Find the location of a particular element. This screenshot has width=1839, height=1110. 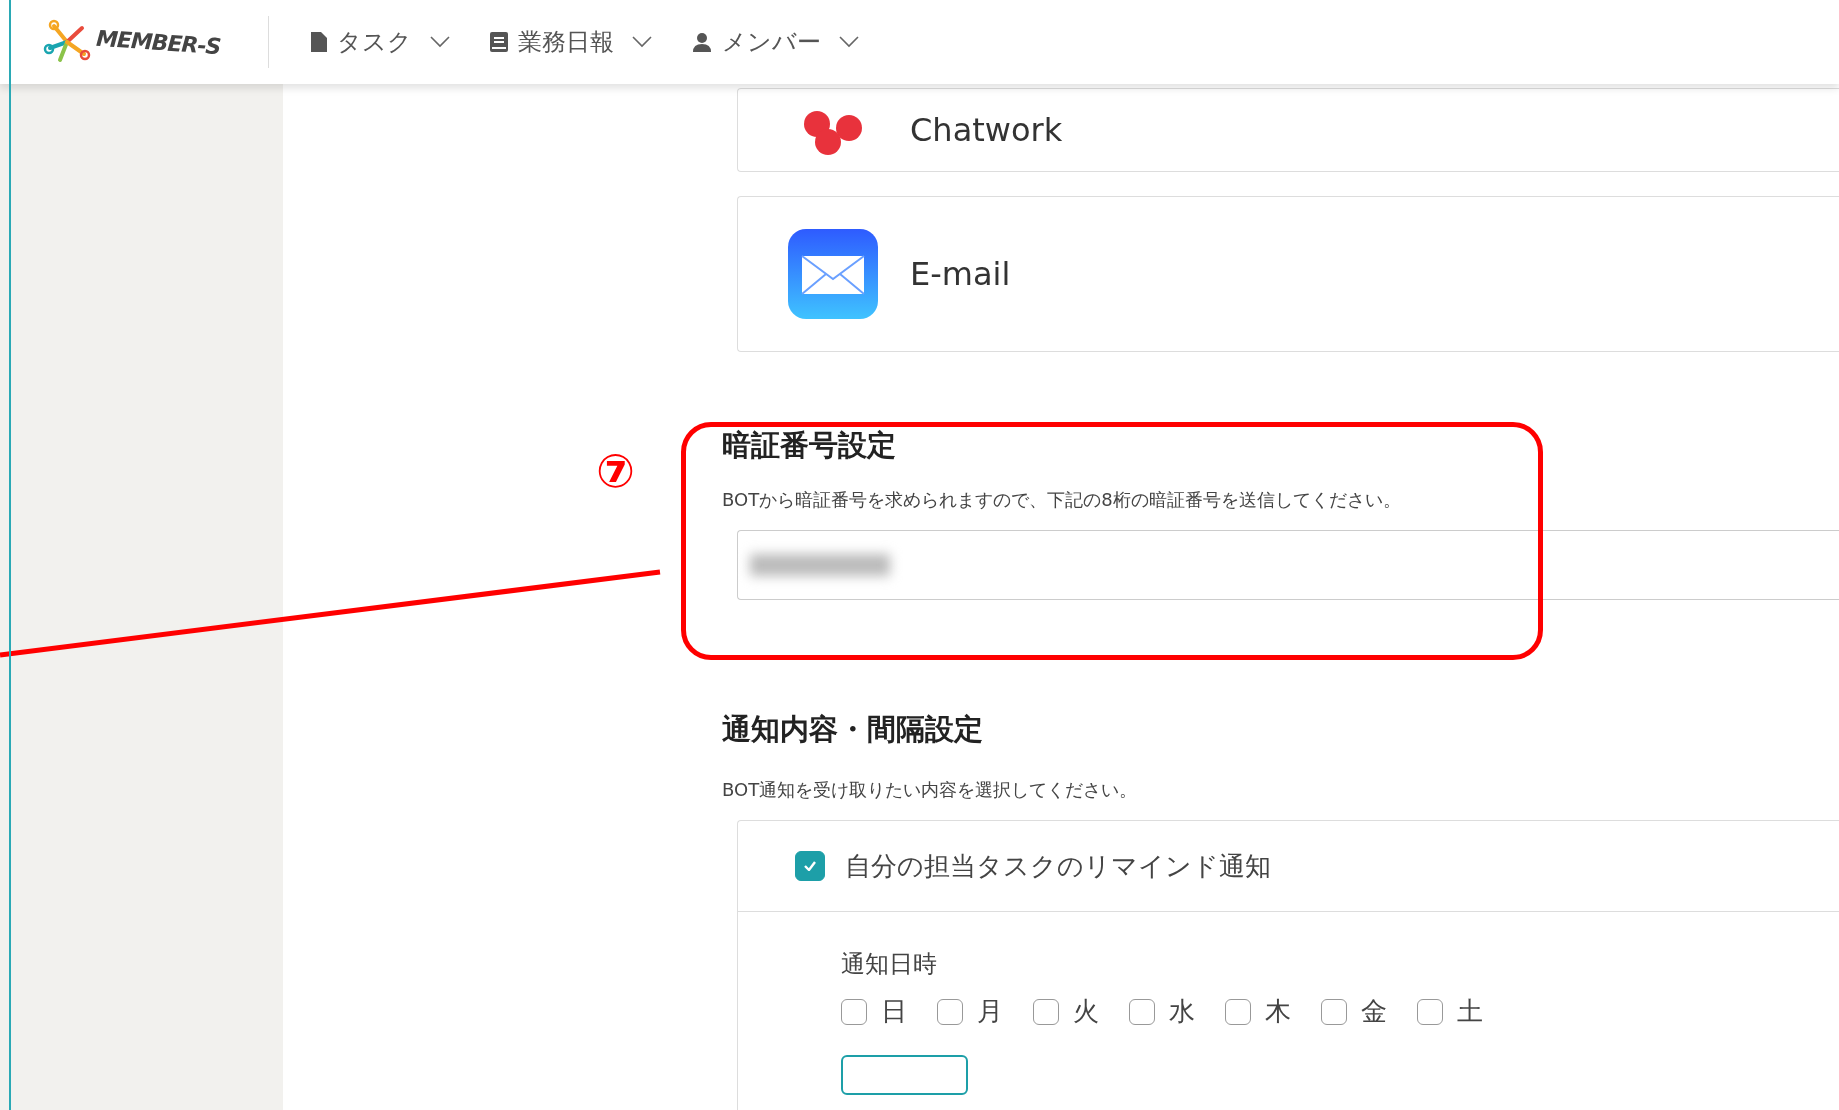

section-title: 通知内容・間隔設定 is located at coordinates (853, 729).